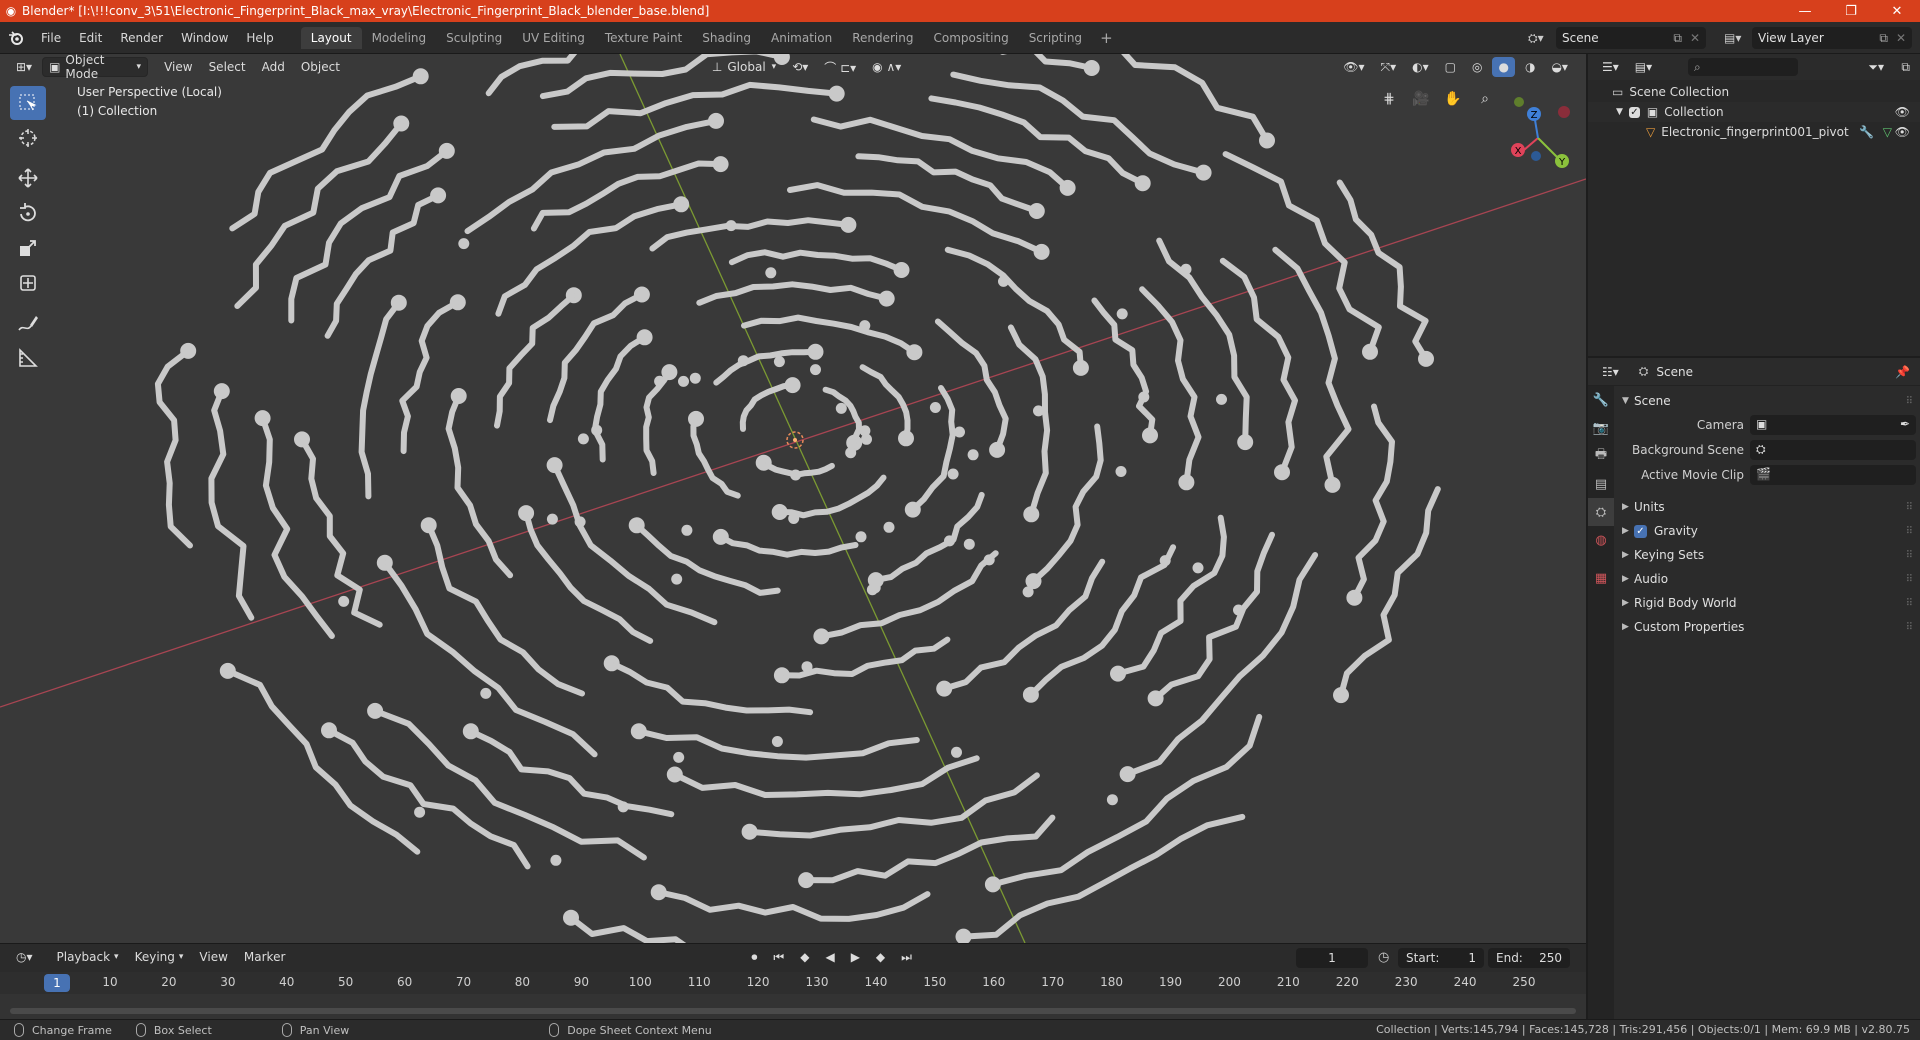 The image size is (1920, 1040). I want to click on jump-end-icon: ⏭, so click(906, 957).